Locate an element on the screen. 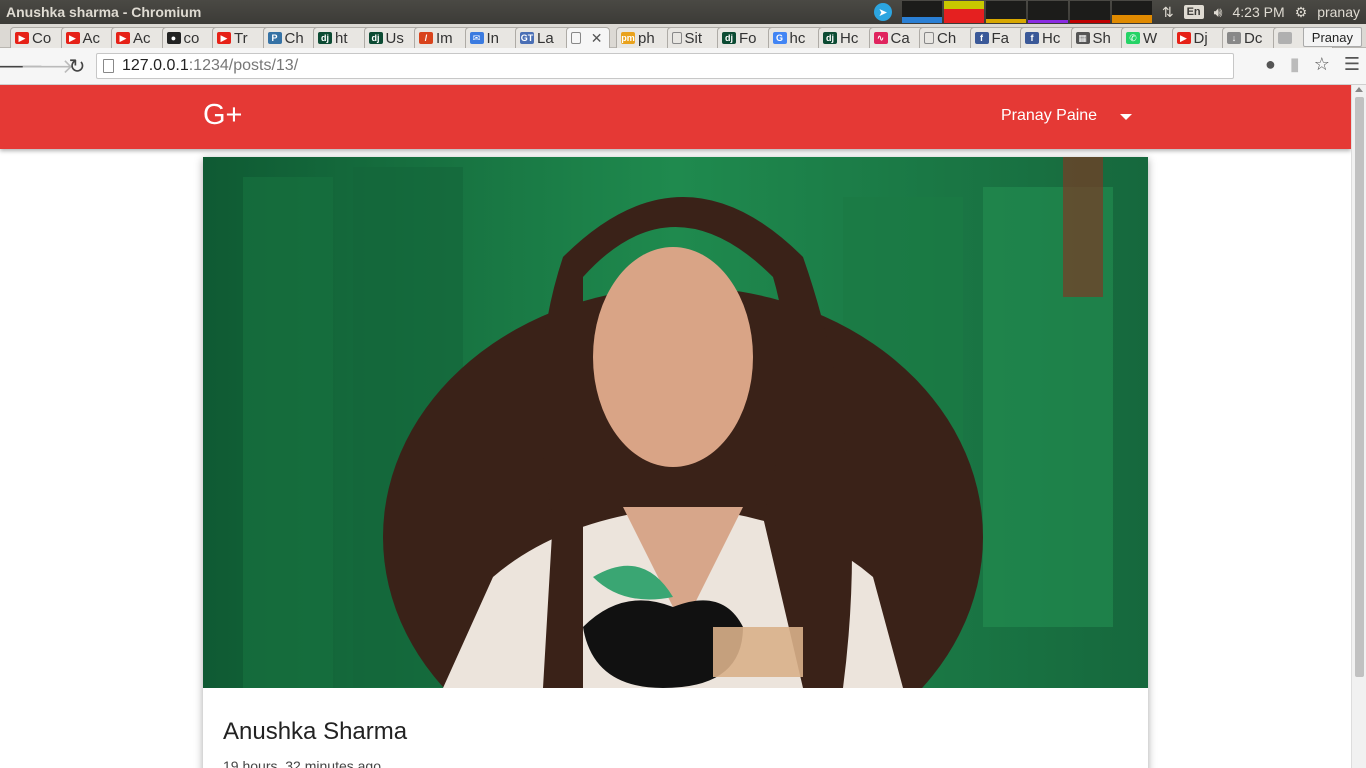 The height and width of the screenshot is (768, 1366). extension-icon: ▮ is located at coordinates (1295, 64).